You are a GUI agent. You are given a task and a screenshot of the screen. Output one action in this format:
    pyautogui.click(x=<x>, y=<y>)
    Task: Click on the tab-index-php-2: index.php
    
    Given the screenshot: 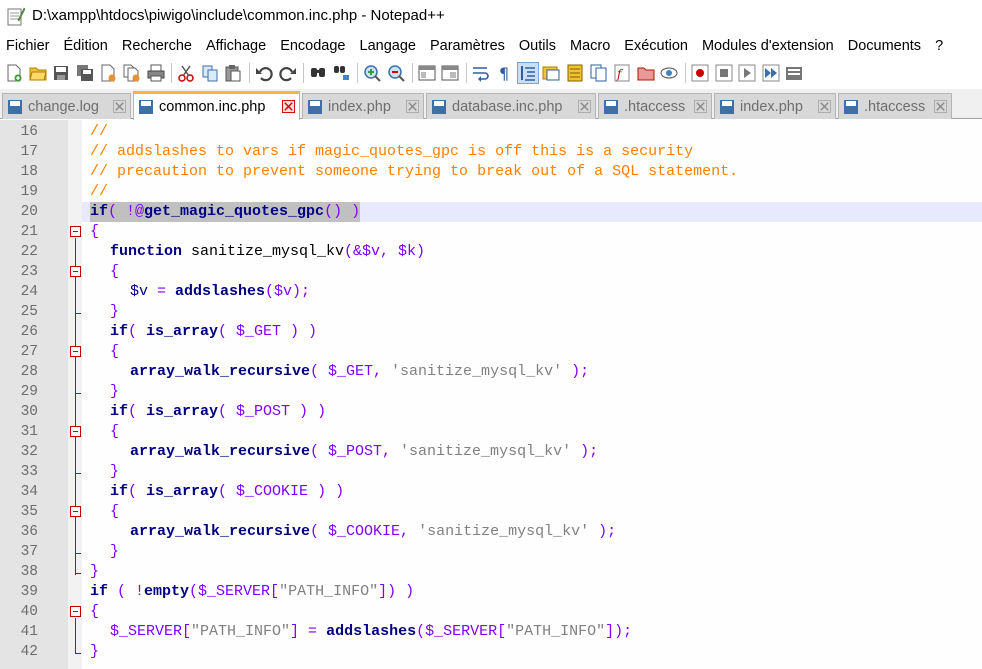 What is the action you would take?
    pyautogui.click(x=775, y=106)
    